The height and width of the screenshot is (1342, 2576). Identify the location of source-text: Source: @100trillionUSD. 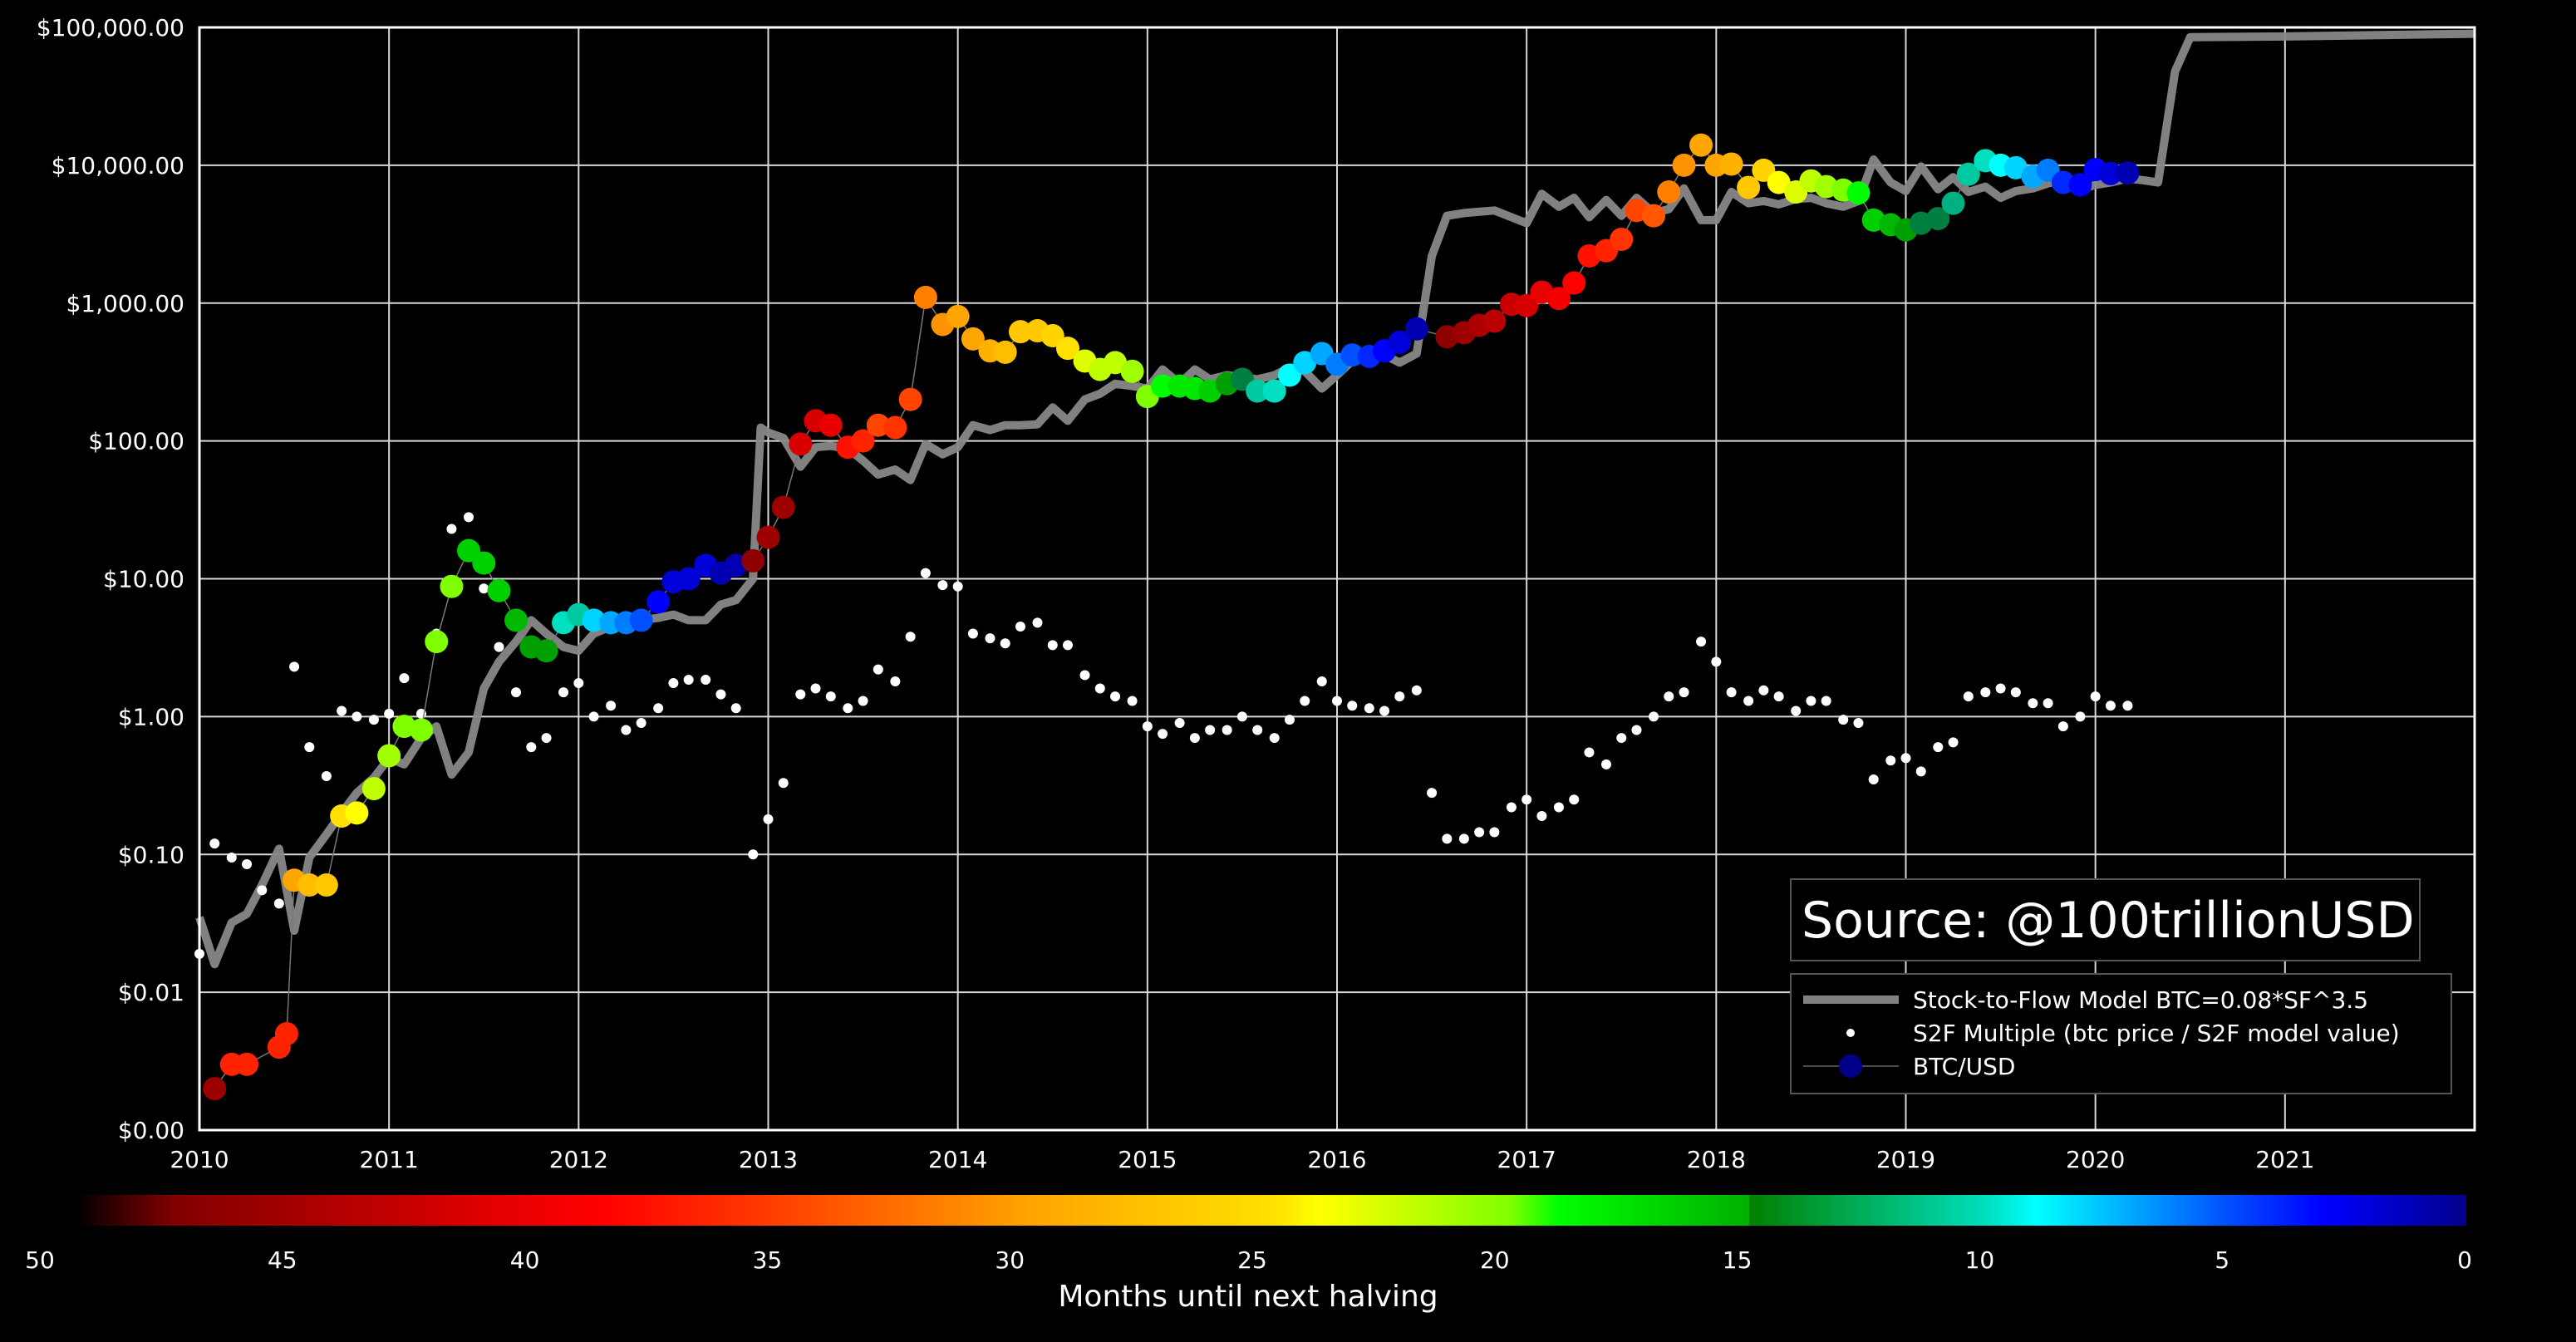
(2109, 921).